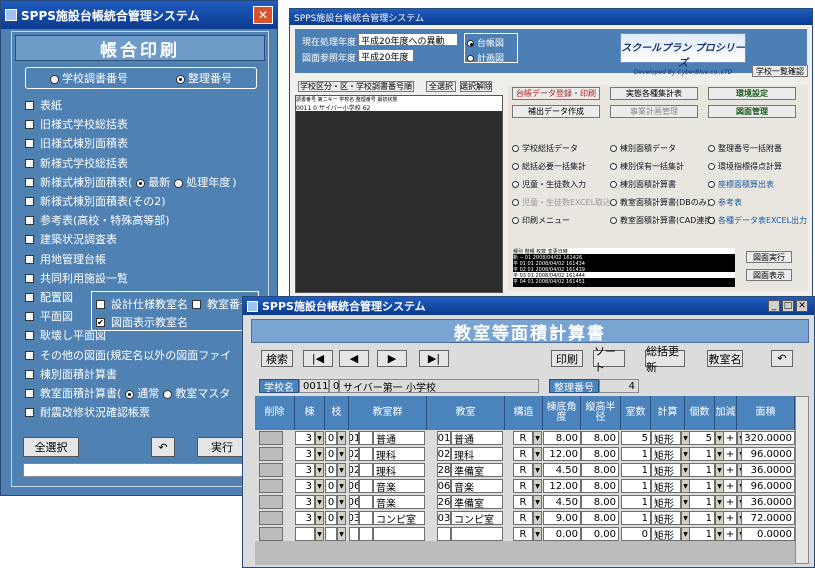  Describe the element at coordinates (354, 358) in the screenshot. I see `prev-record-button: ◀` at that location.